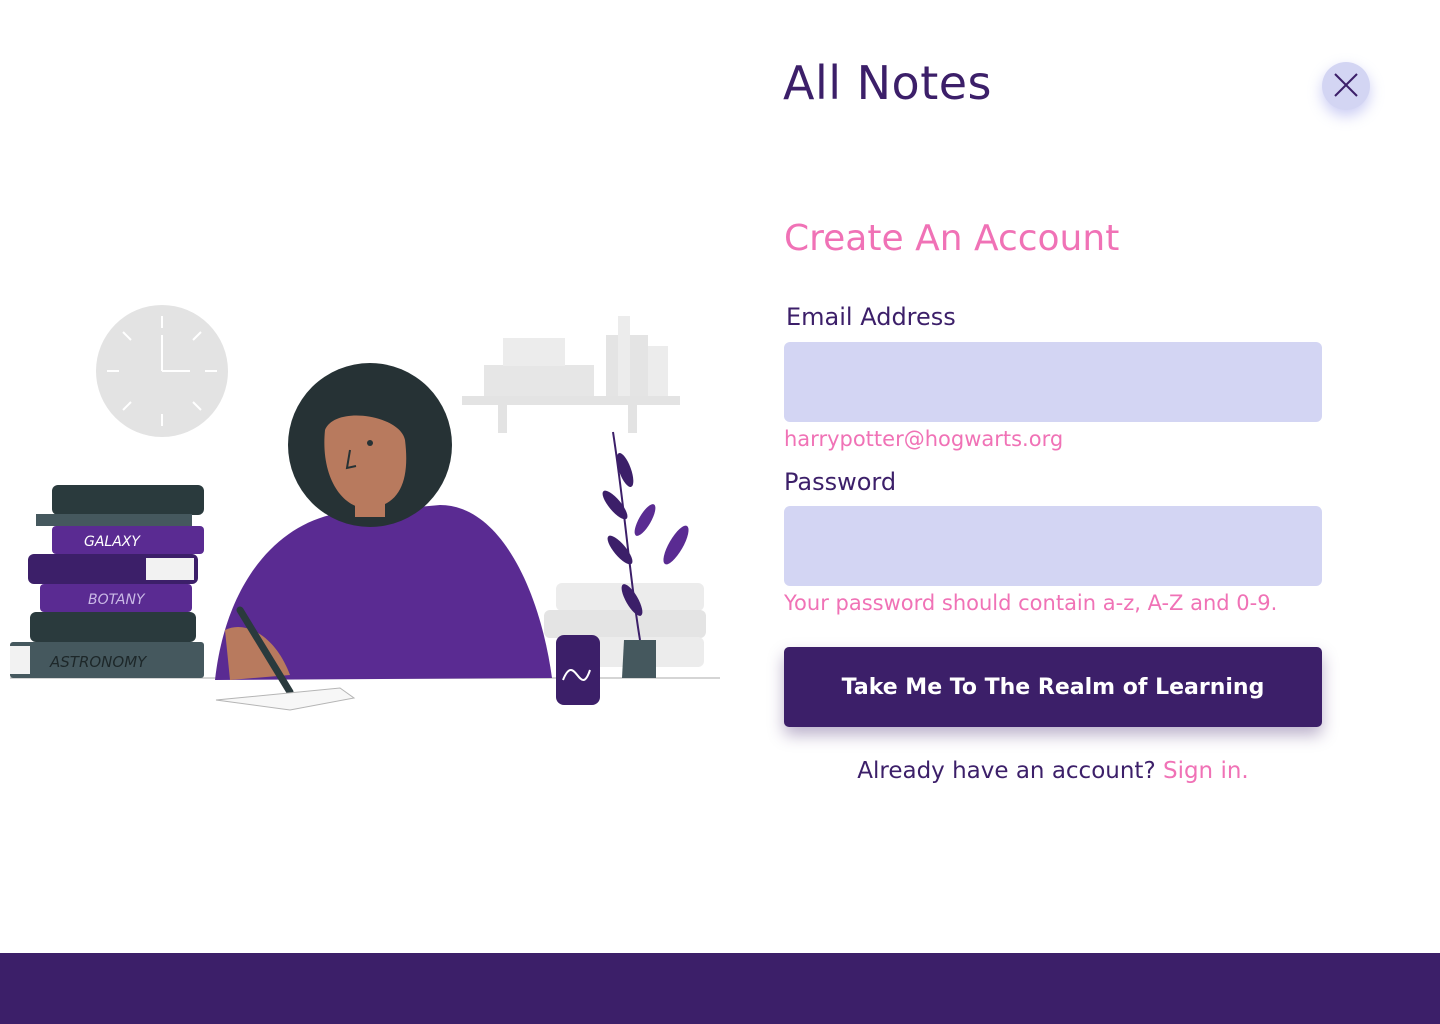 Image resolution: width=1440 pixels, height=1024 pixels. Describe the element at coordinates (112, 542) in the screenshot. I see `book-label-galaxy: GALAXY` at that location.